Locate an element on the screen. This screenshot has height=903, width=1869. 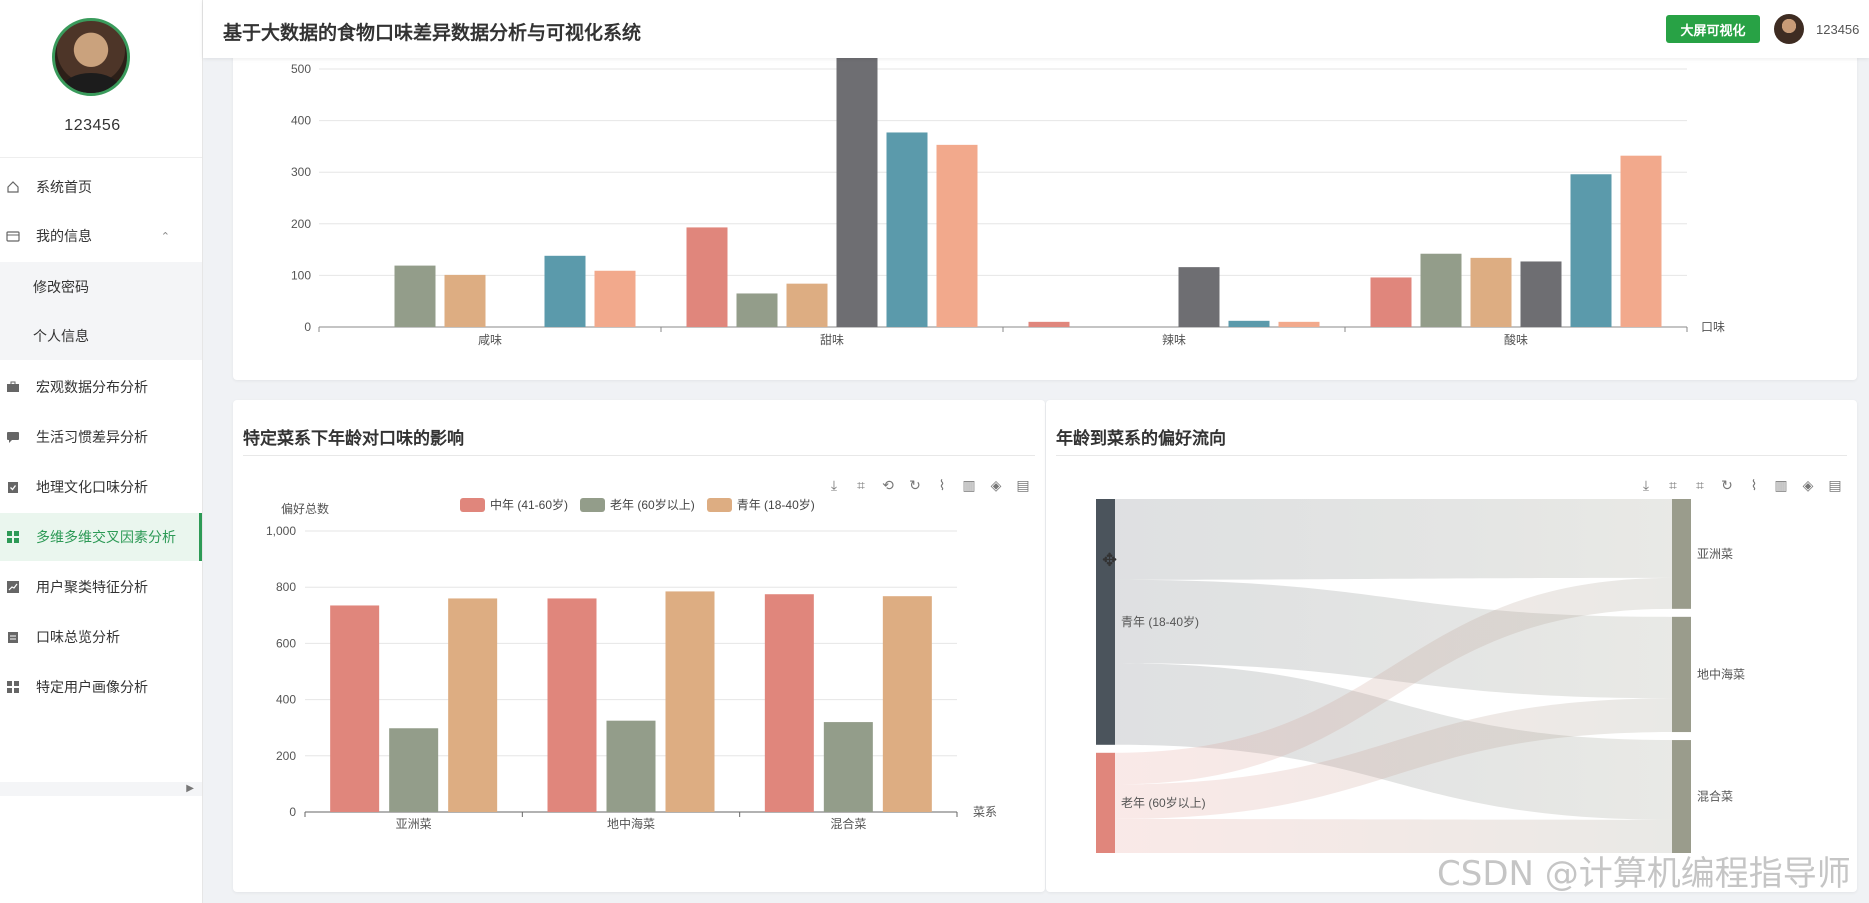
nav-user-profile-analysis-label: 特定用户画像分析 is located at coordinates (92, 687).